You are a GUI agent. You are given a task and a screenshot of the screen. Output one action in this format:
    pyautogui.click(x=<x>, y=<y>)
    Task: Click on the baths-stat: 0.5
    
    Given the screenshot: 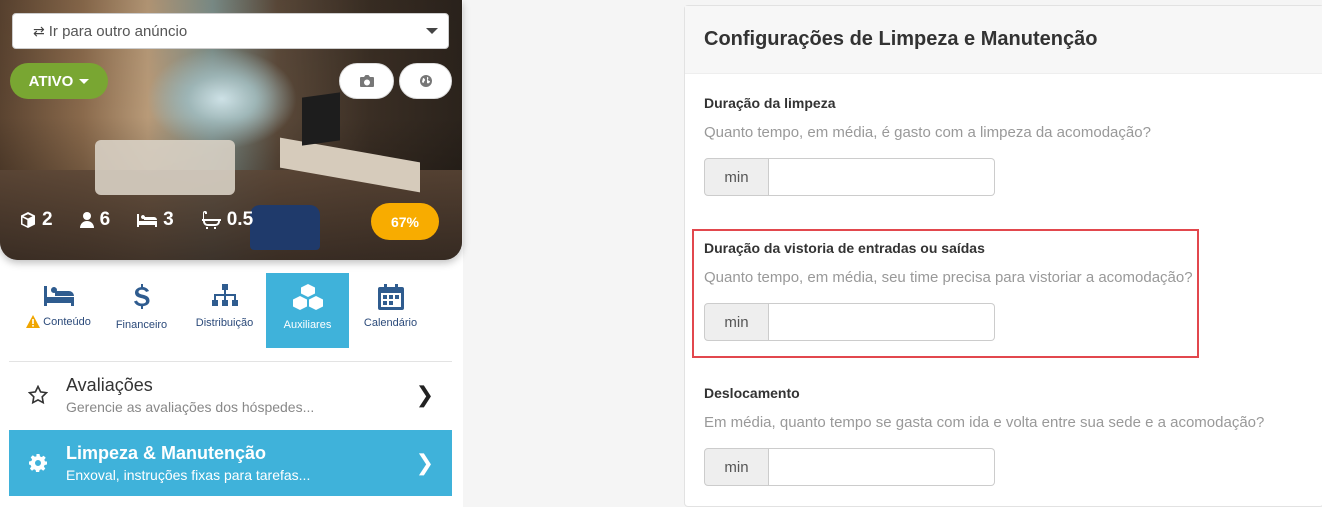 What is the action you would take?
    pyautogui.click(x=226, y=220)
    